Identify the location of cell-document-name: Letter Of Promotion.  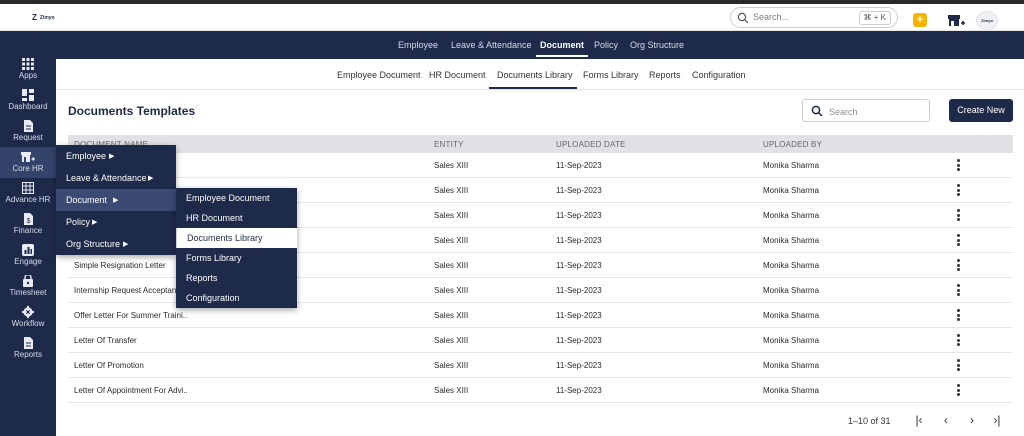
(109, 365).